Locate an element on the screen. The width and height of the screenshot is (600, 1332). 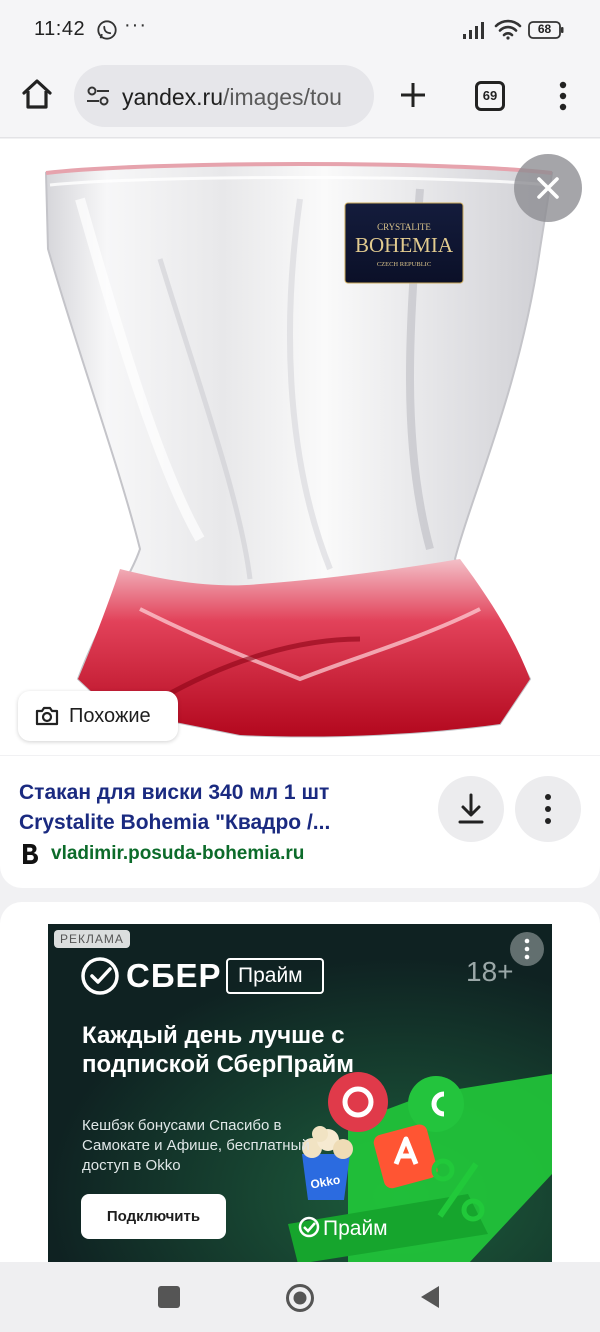
status-time: 11:42 is located at coordinates (60, 29).